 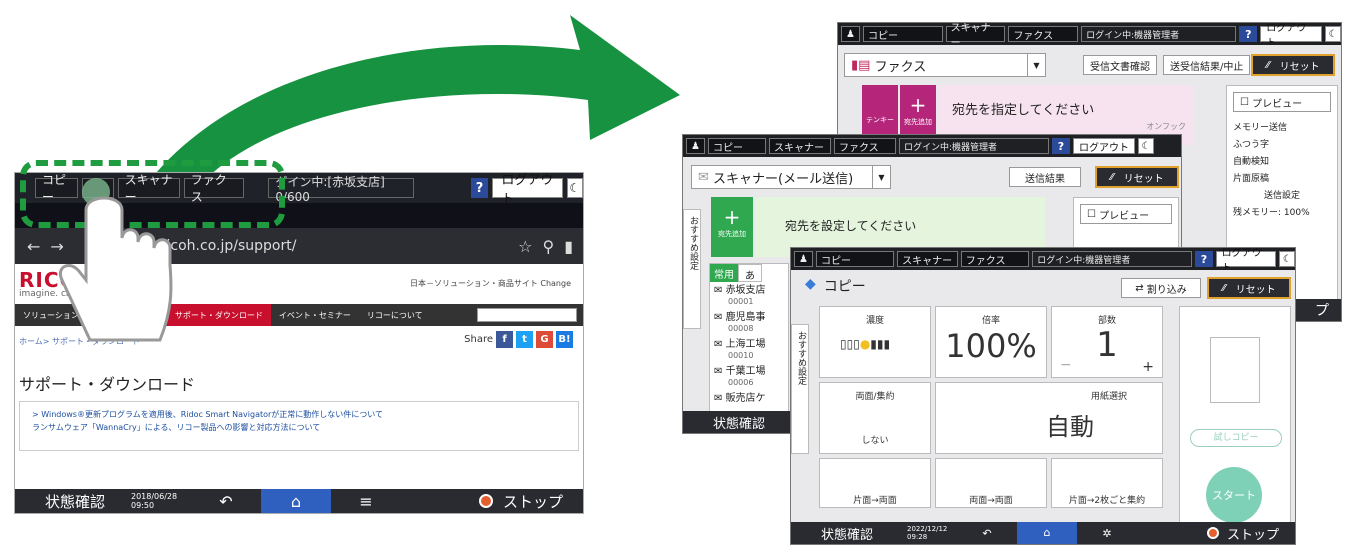 What do you see at coordinates (530, 501) in the screenshot?
I see `stop-button: ストップ` at bounding box center [530, 501].